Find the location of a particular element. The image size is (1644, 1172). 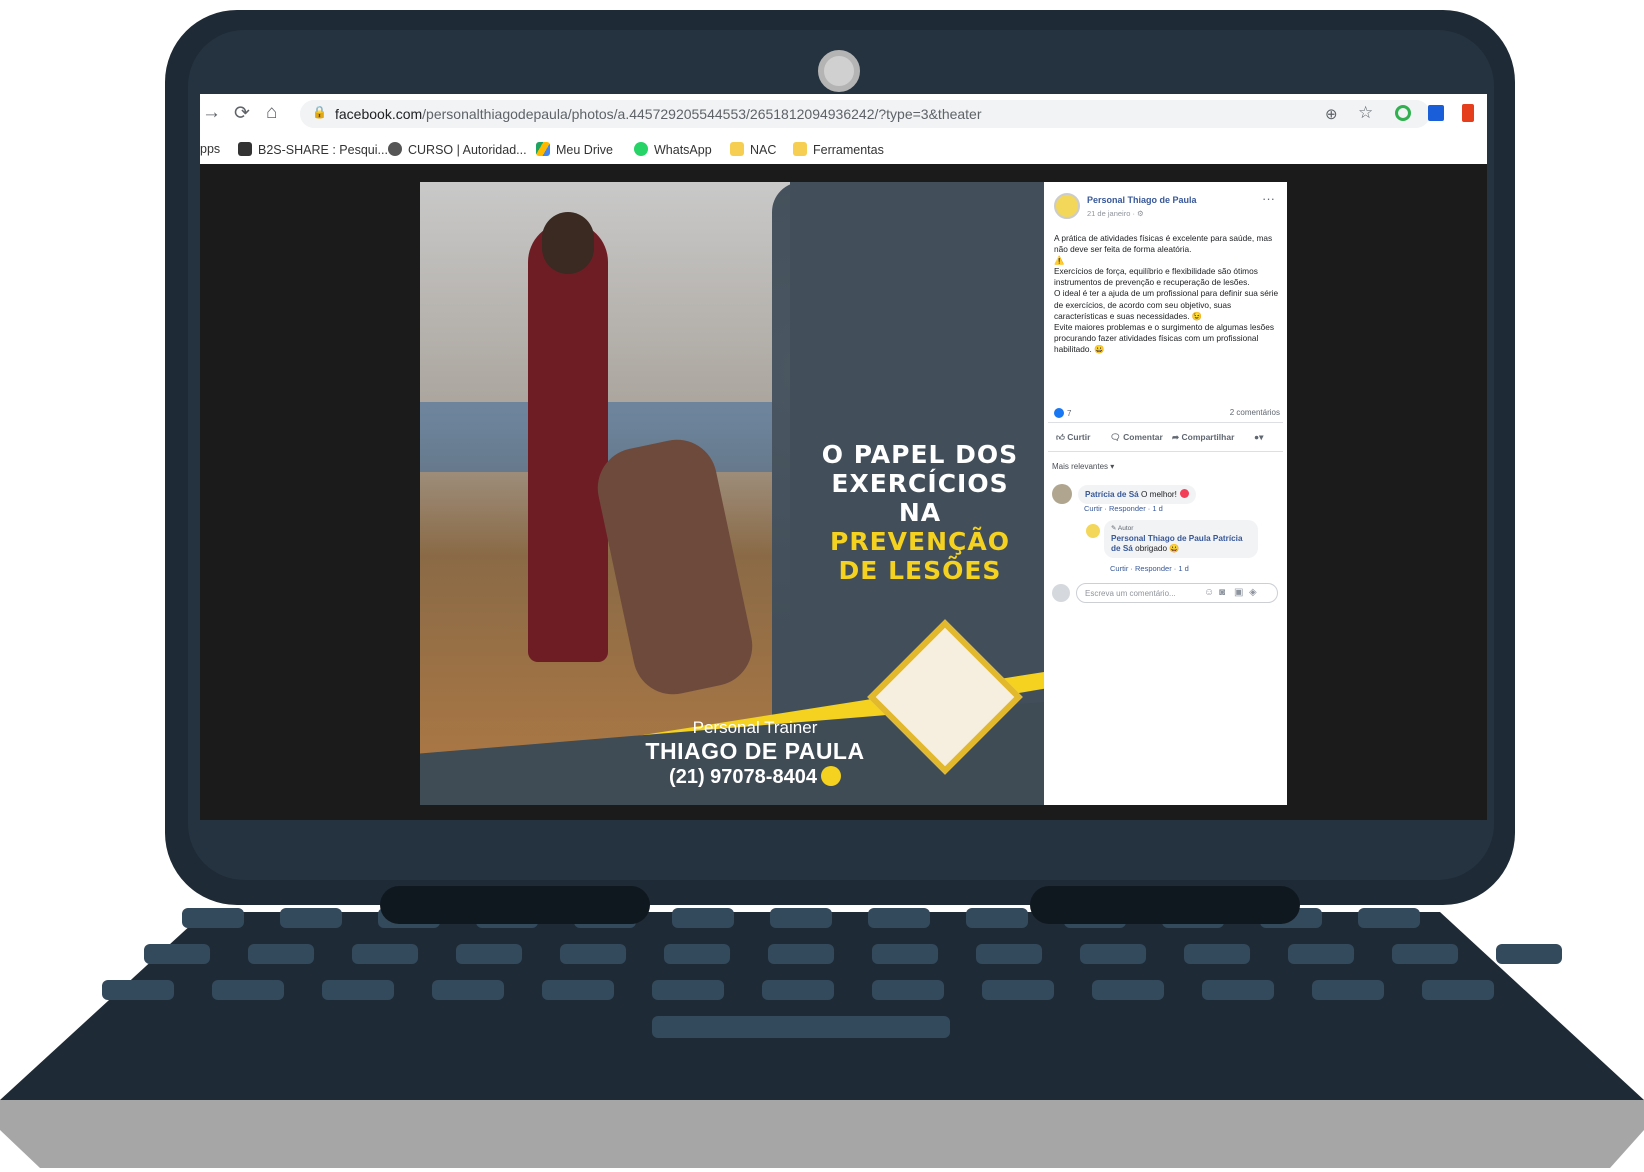

home-icon: ⌂ is located at coordinates (271, 113).